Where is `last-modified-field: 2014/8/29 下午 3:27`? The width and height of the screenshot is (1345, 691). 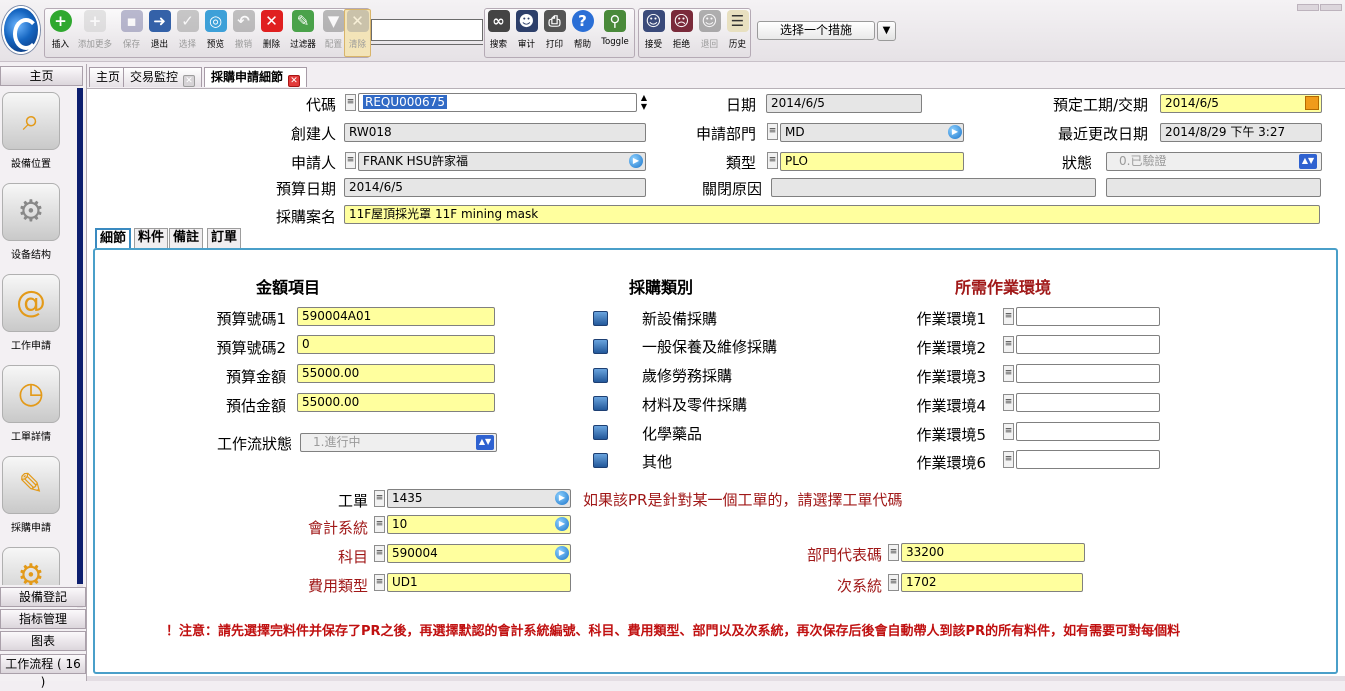 last-modified-field: 2014/8/29 下午 3:27 is located at coordinates (1241, 132).